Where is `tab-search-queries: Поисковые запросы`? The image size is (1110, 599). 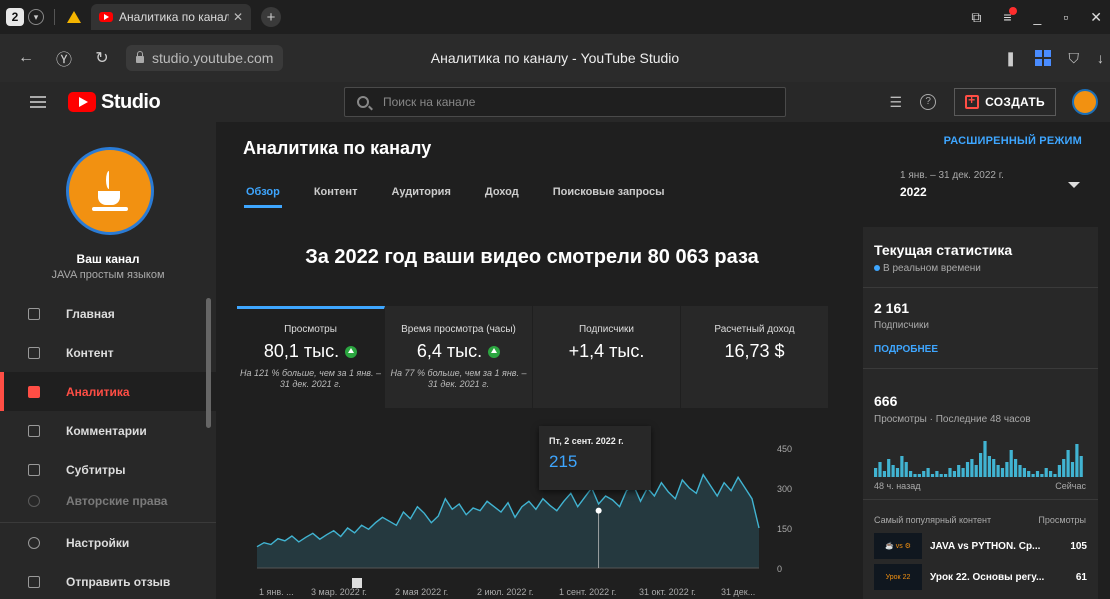 tab-search-queries: Поисковые запросы is located at coordinates (609, 197).